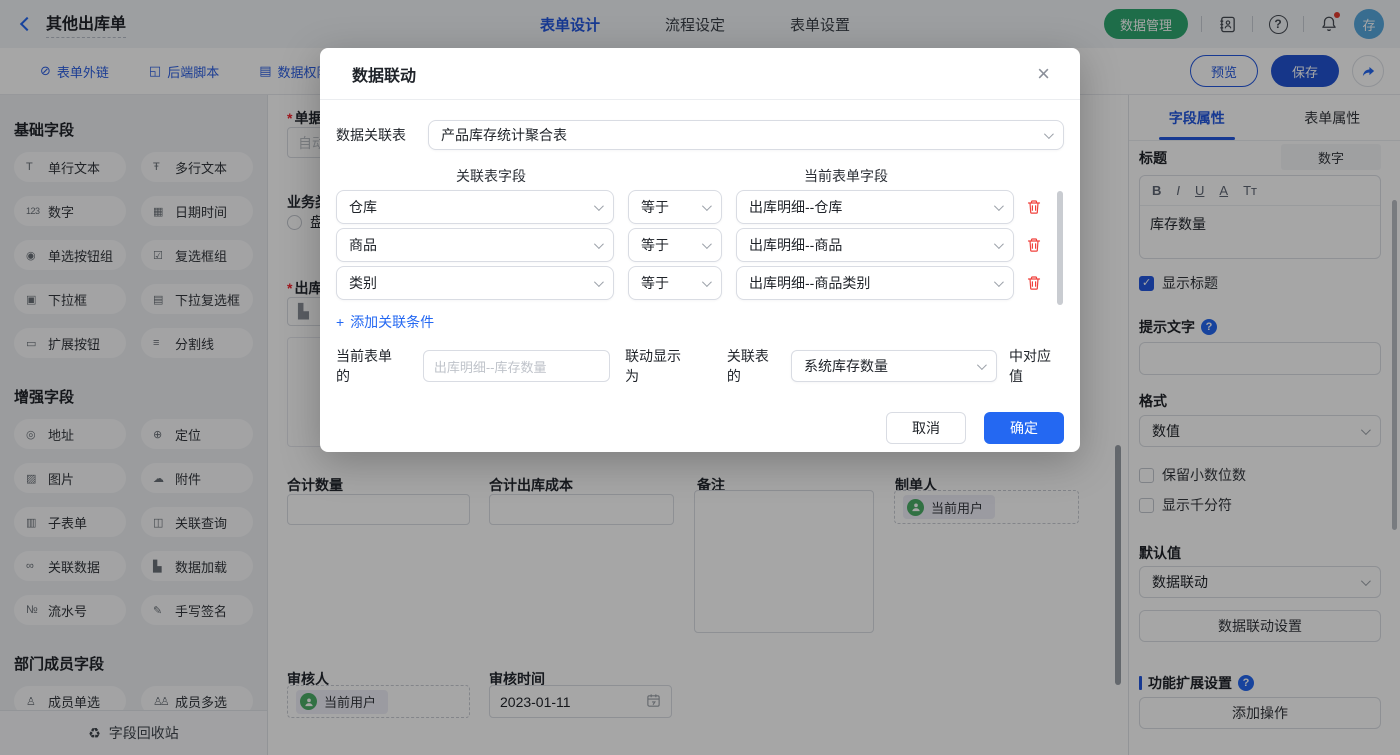 The image size is (1400, 755). I want to click on related-table-field-header: 关联表字段, so click(491, 176).